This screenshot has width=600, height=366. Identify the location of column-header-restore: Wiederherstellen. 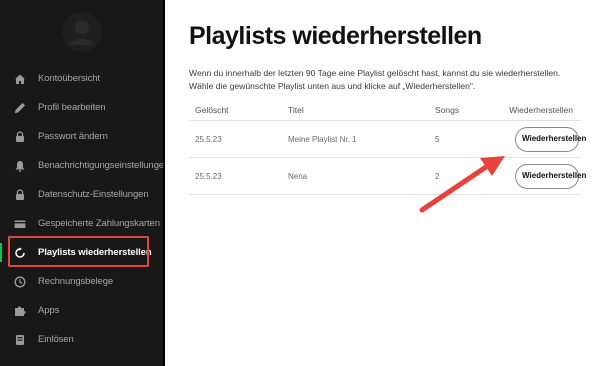
(541, 109).